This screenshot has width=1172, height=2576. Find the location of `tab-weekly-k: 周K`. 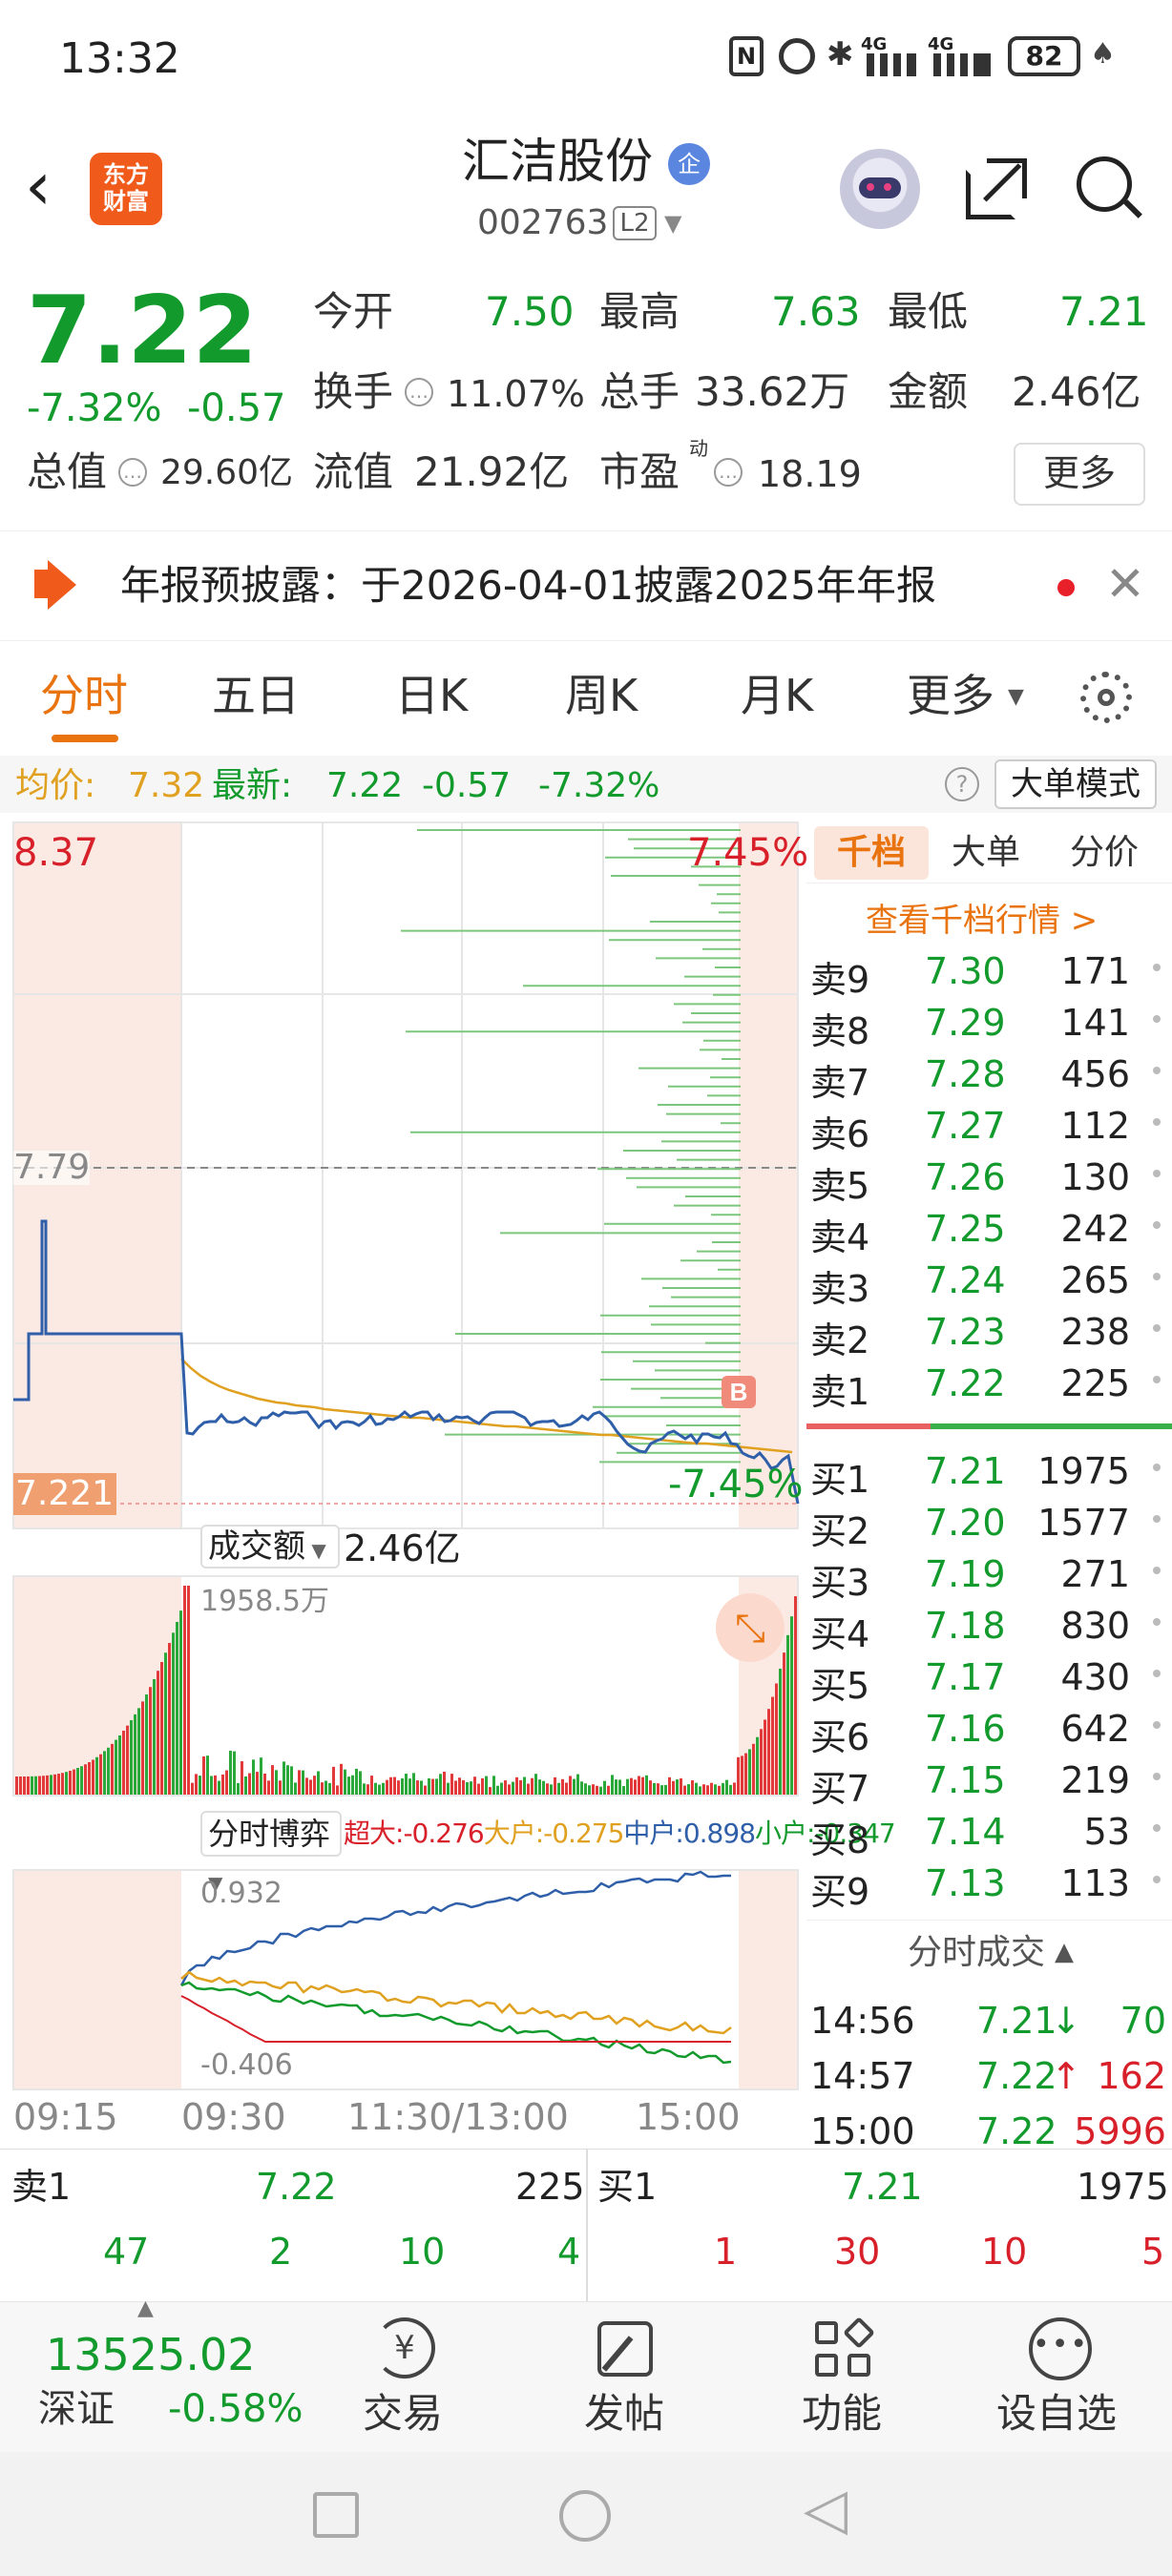

tab-weekly-k: 周K is located at coordinates (601, 695).